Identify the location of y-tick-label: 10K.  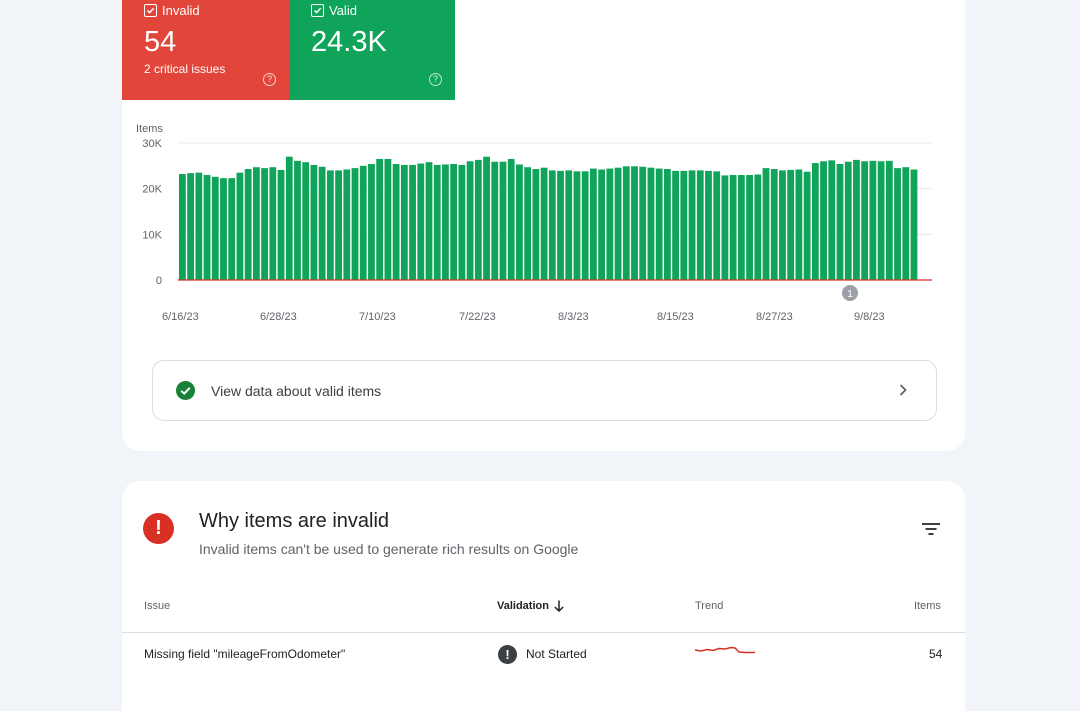
(152, 235).